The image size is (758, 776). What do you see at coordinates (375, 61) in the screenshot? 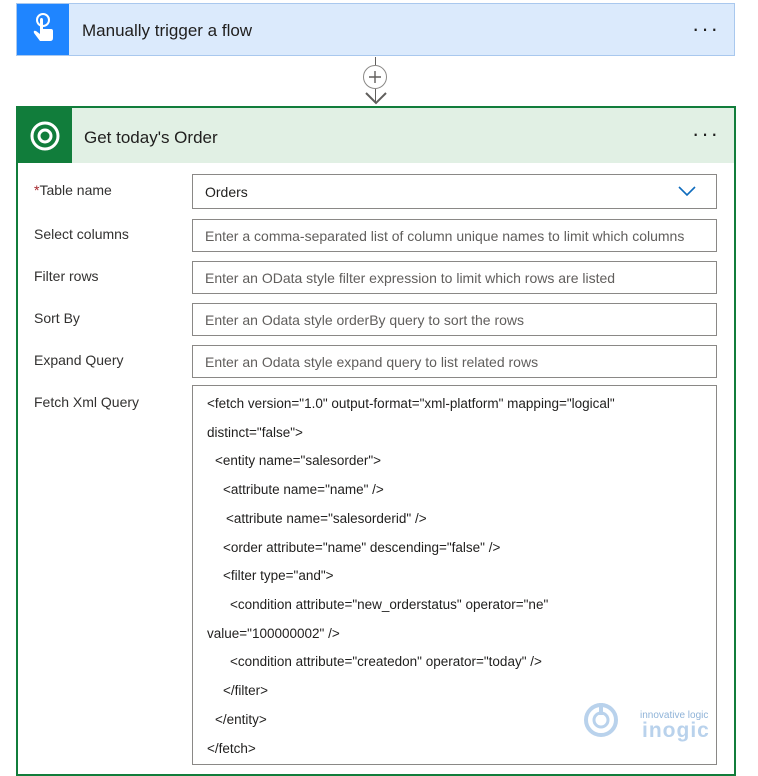
I see `connector-line-top` at bounding box center [375, 61].